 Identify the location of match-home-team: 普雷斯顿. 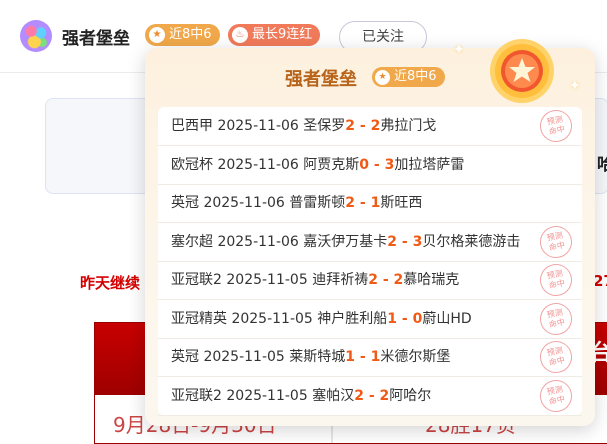
(317, 203).